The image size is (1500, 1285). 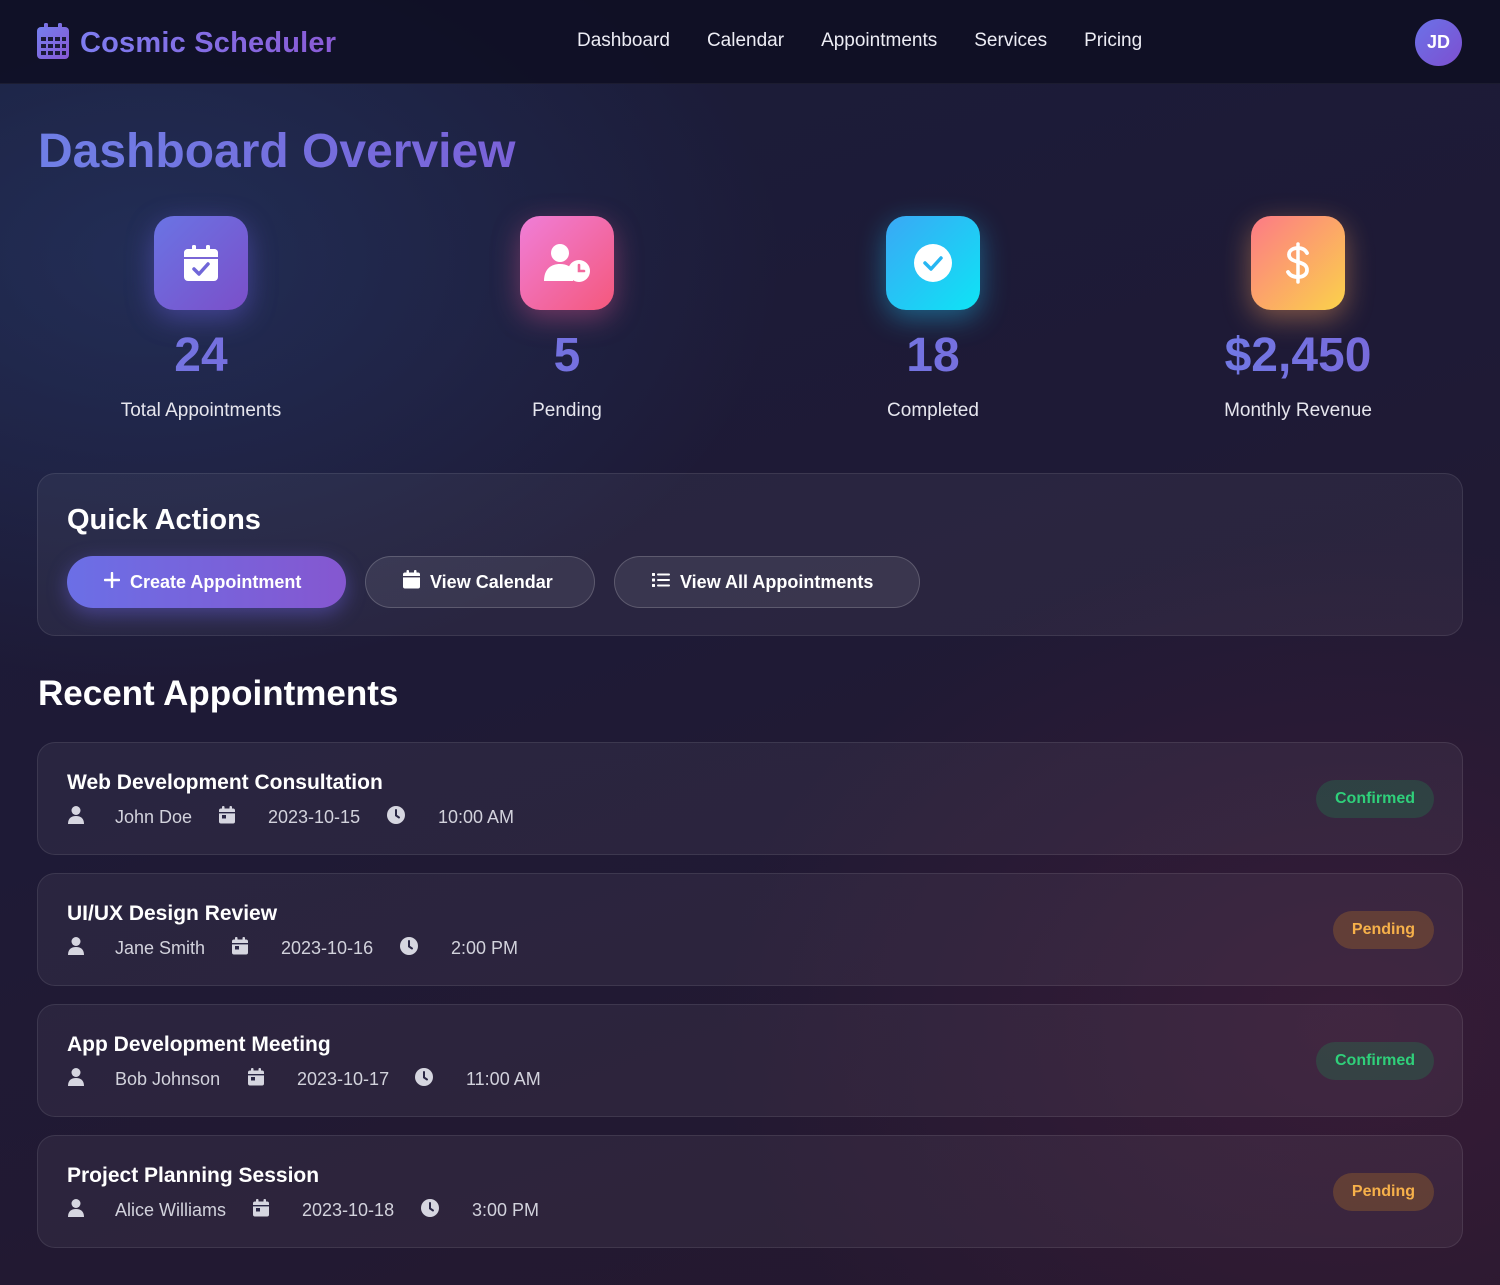 What do you see at coordinates (661, 582) in the screenshot?
I see `list-icon` at bounding box center [661, 582].